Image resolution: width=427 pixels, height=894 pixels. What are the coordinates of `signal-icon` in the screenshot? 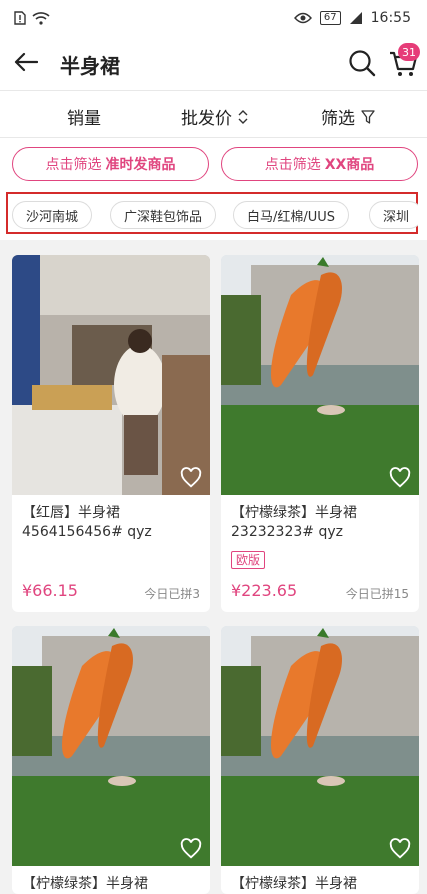 It's located at (355, 18).